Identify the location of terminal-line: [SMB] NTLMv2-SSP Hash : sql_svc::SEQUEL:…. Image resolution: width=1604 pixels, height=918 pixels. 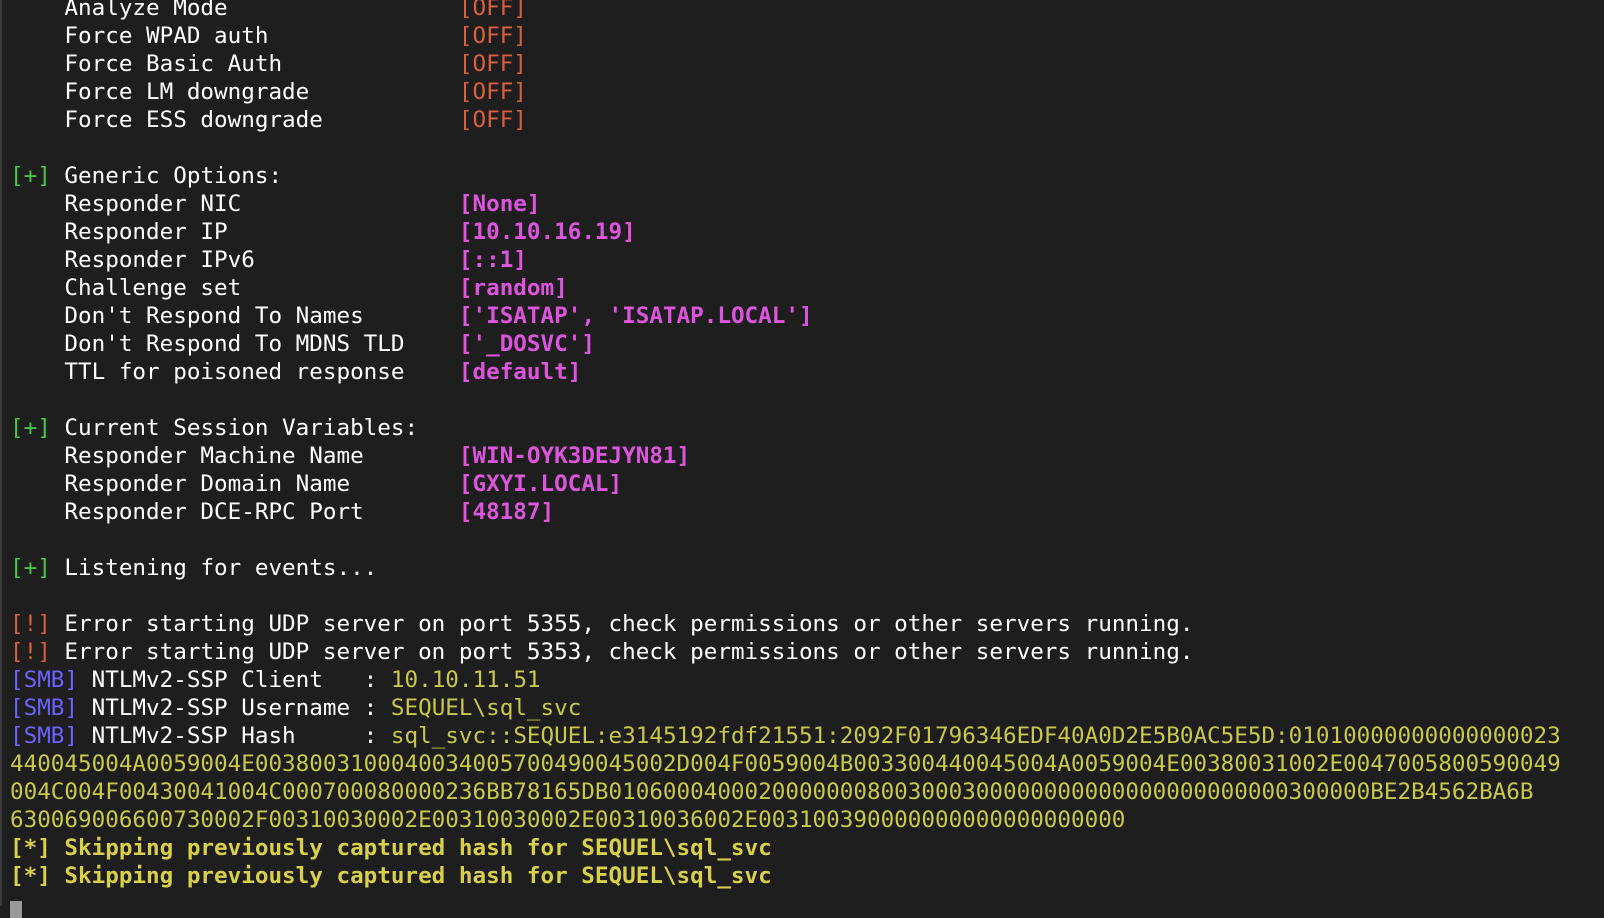
(807, 736).